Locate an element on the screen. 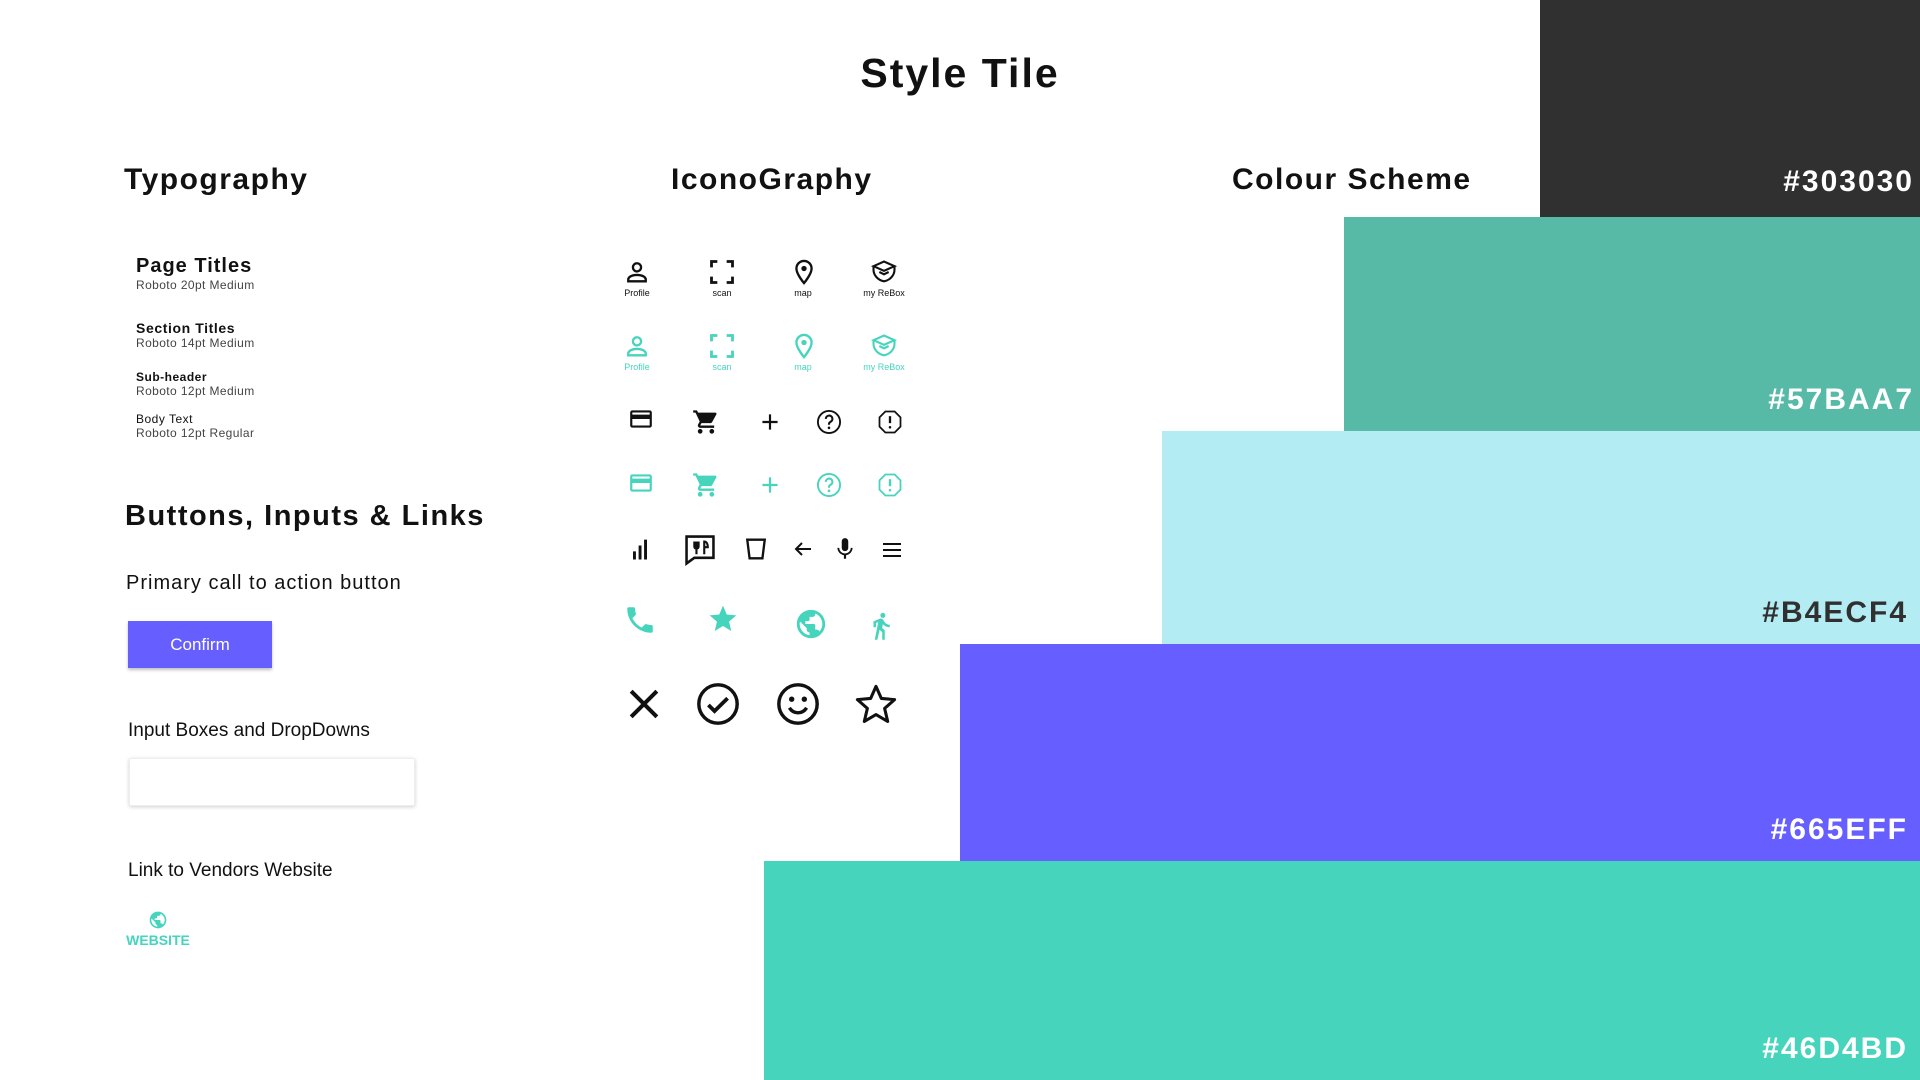 This screenshot has height=1080, width=1920. primary-cta-label: Primary call to action button is located at coordinates (264, 583).